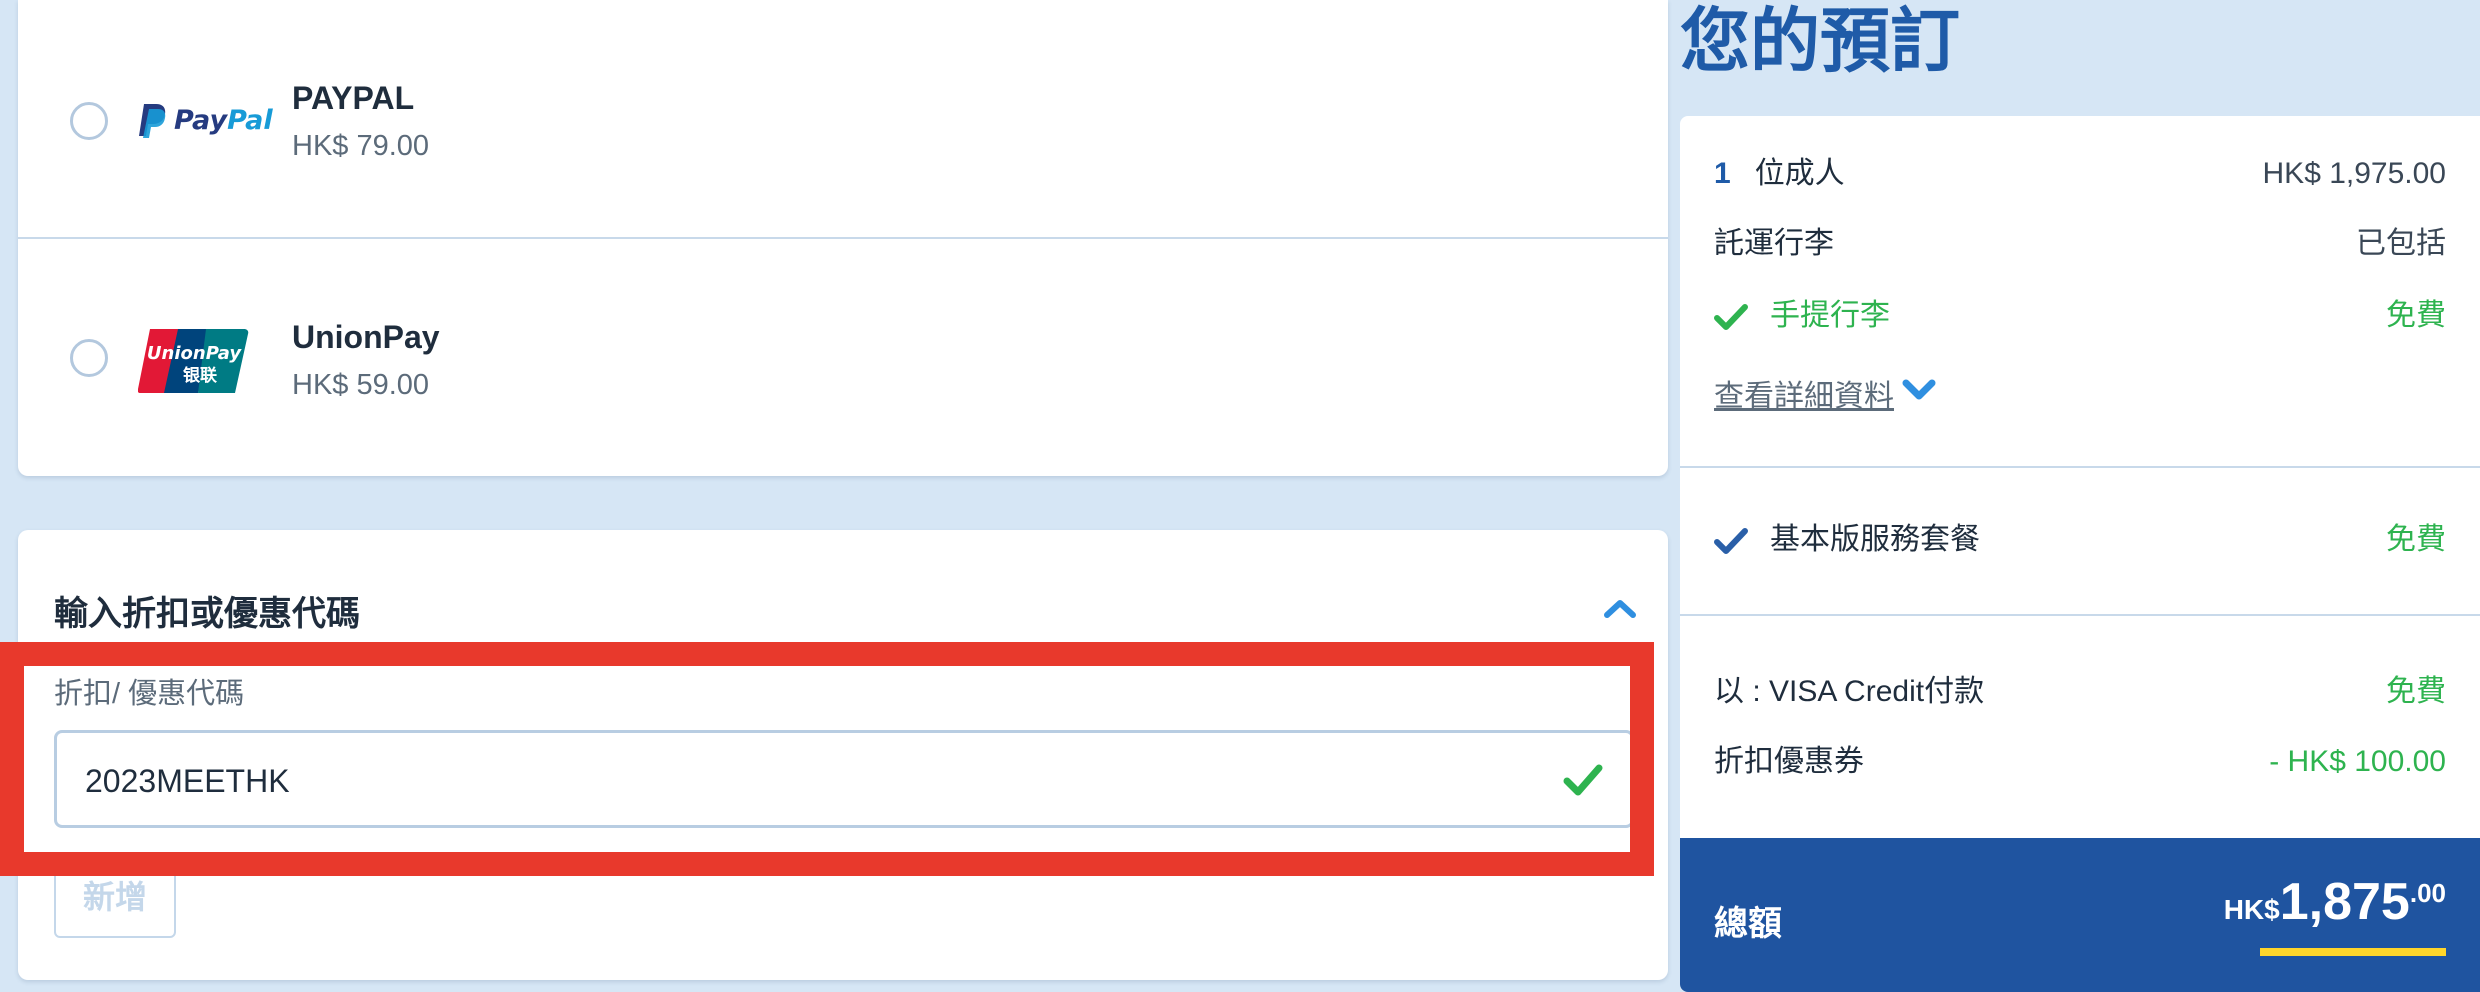 The height and width of the screenshot is (992, 2480). What do you see at coordinates (361, 146) in the screenshot?
I see `paypal-price: HK$ 79.00` at bounding box center [361, 146].